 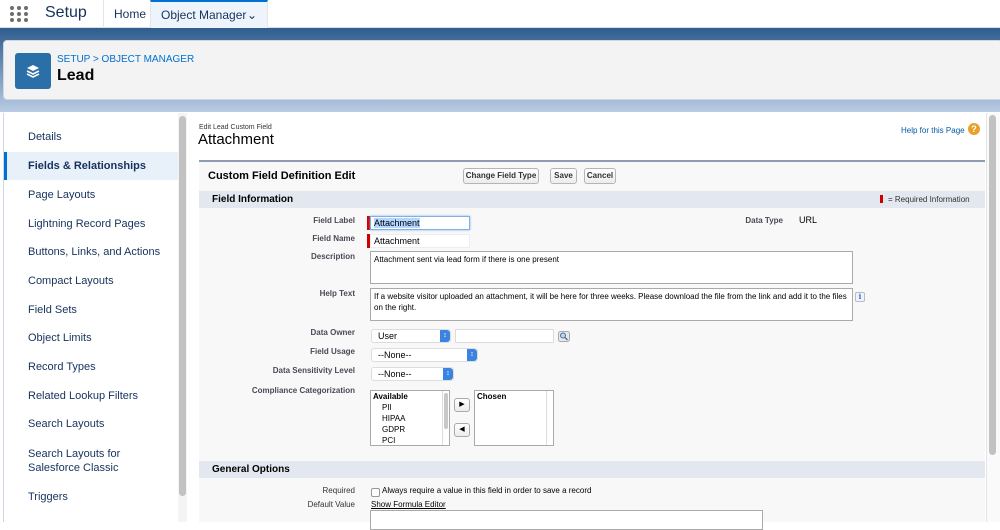 I want to click on help-icon: ?, so click(x=974, y=129).